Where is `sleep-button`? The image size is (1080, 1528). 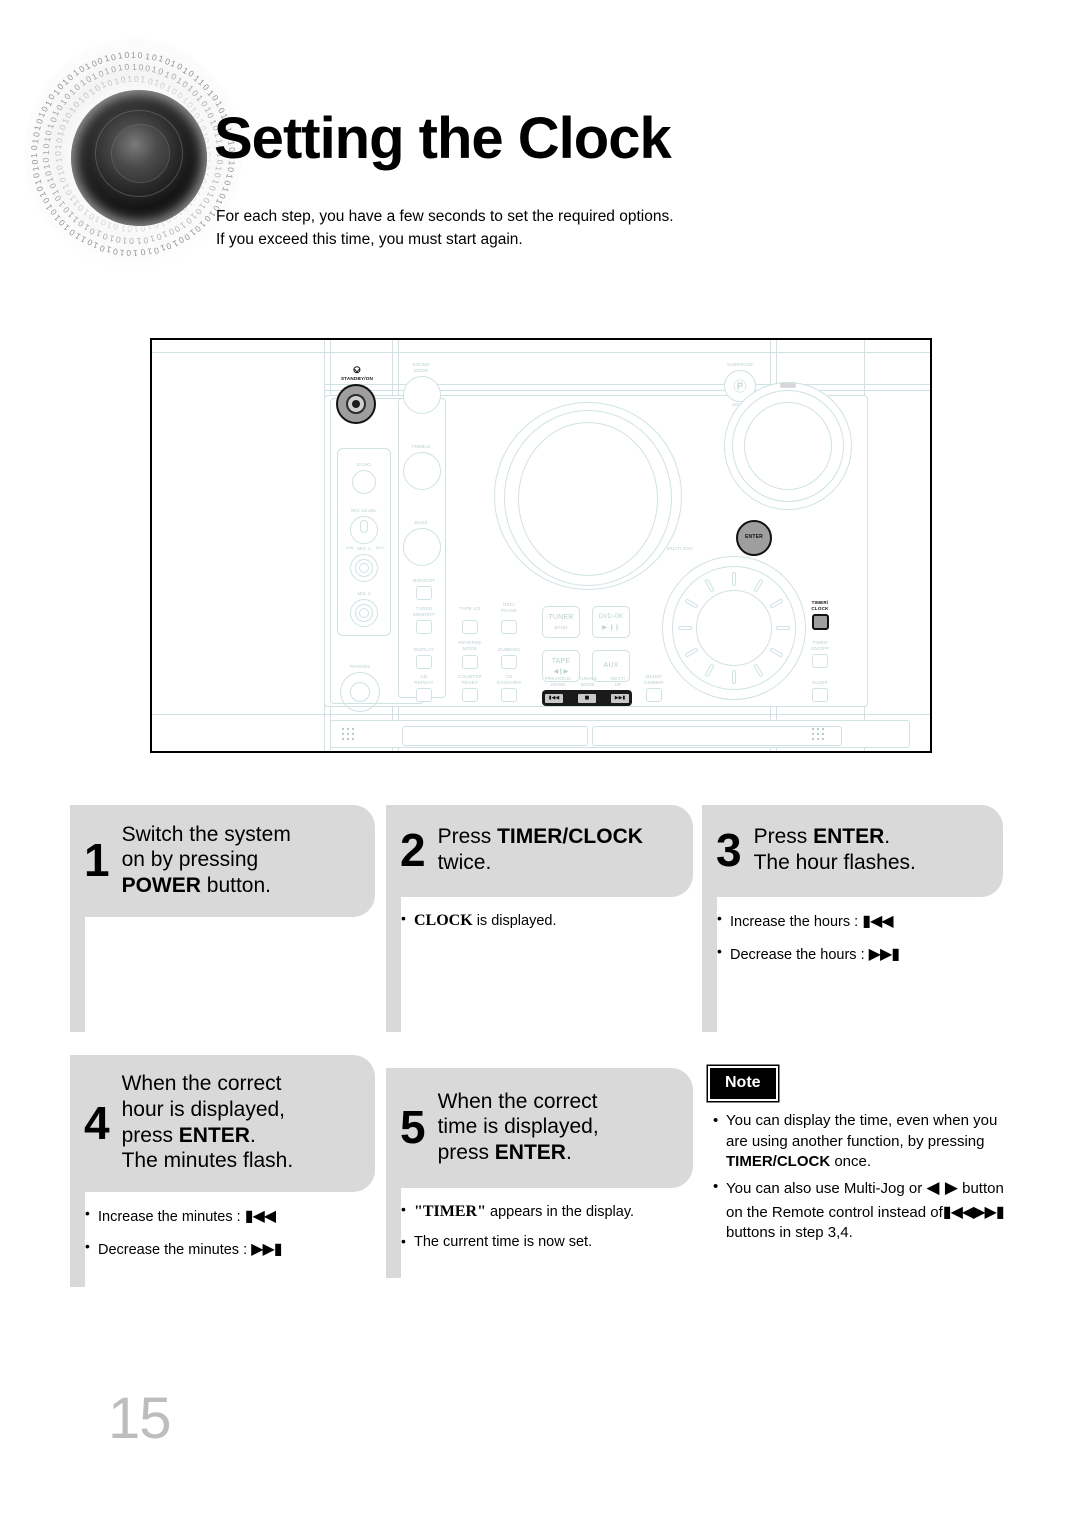
sleep-button is located at coordinates (820, 695).